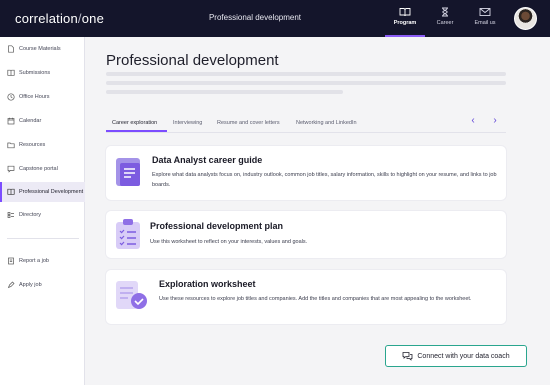  What do you see at coordinates (11, 261) in the screenshot?
I see `report-icon` at bounding box center [11, 261].